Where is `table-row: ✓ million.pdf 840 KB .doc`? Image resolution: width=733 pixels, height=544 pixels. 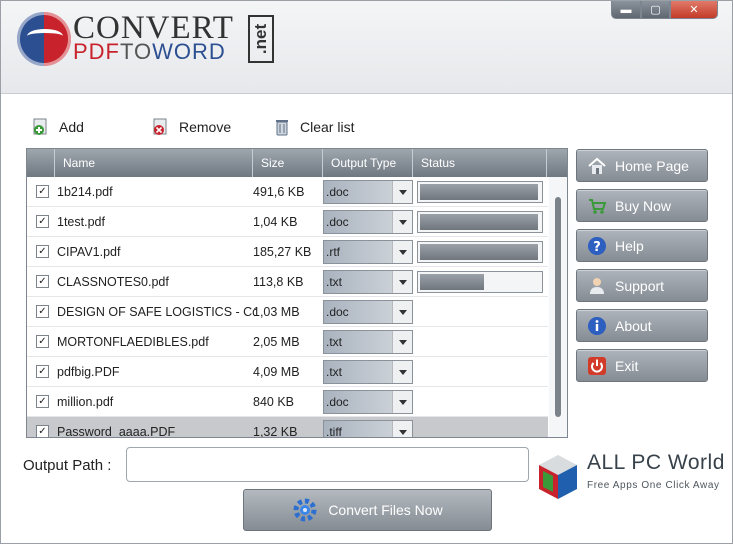
table-row: ✓ million.pdf 840 KB .doc is located at coordinates (287, 402).